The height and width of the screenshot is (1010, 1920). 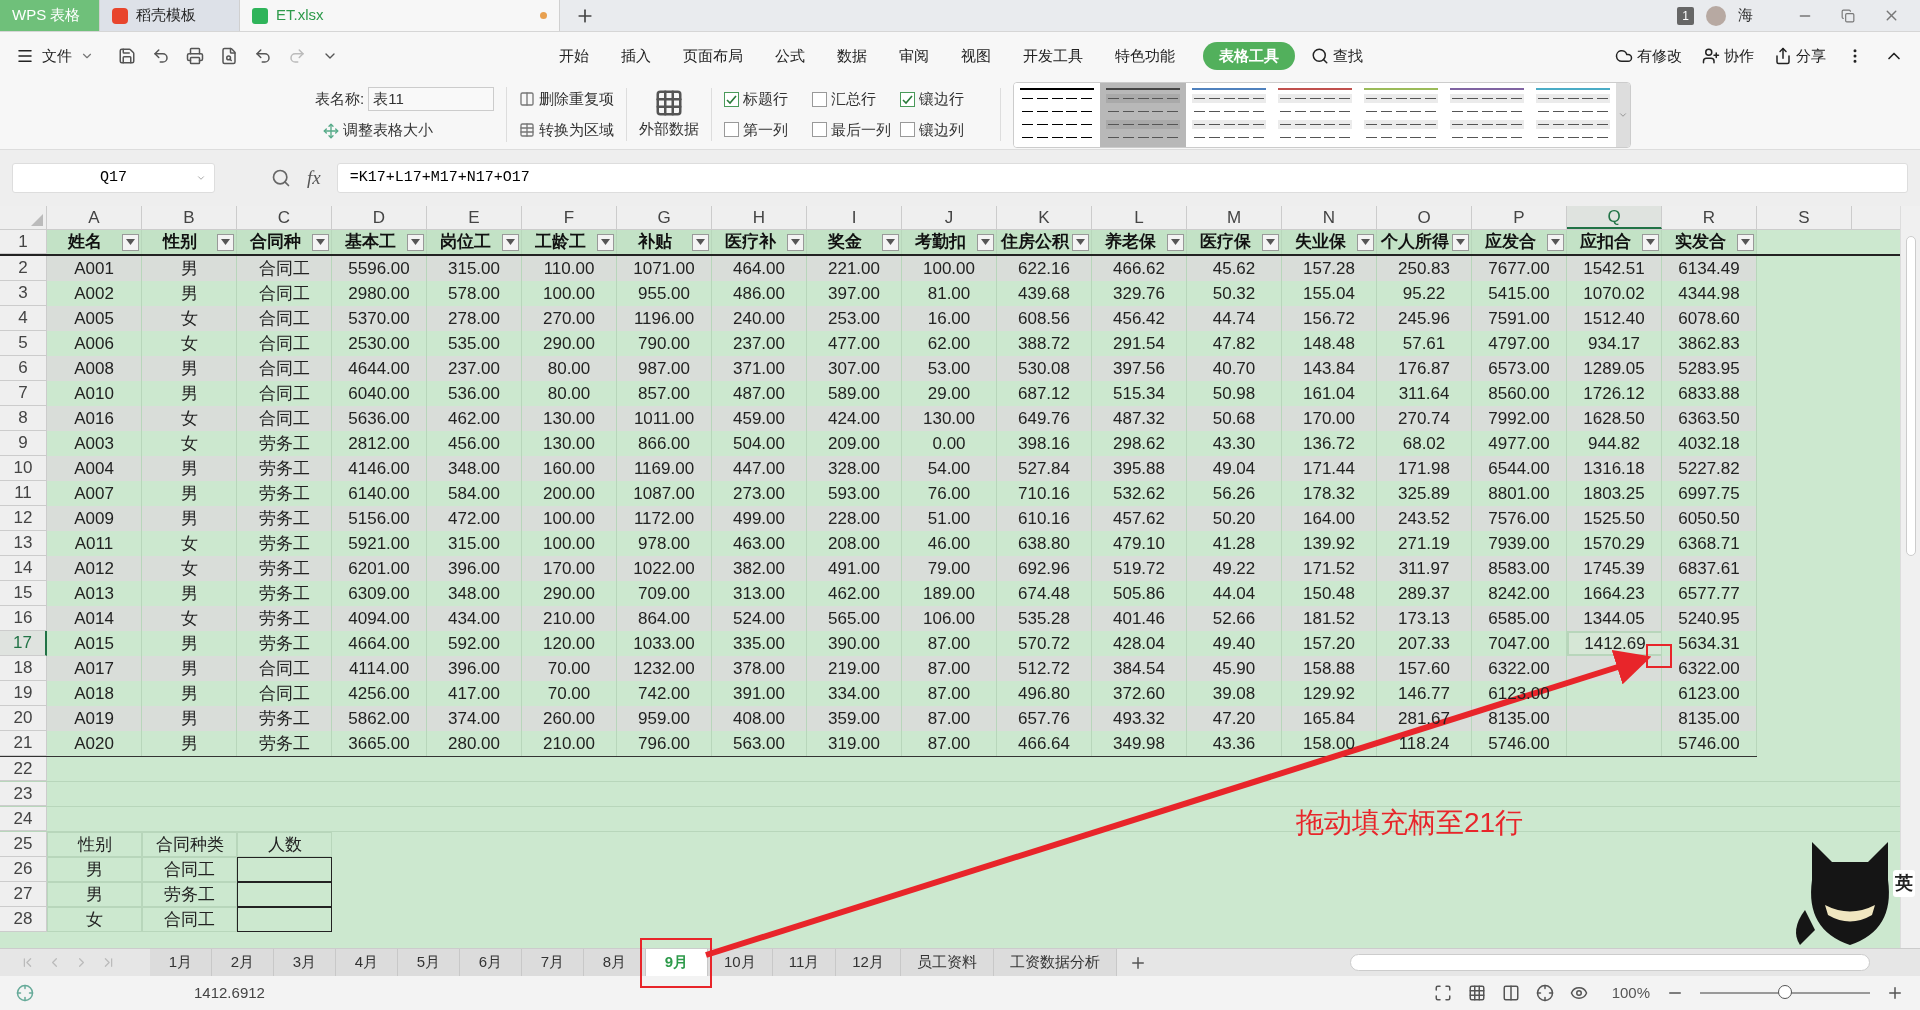 What do you see at coordinates (1648, 56) in the screenshot?
I see `action-button: 有修改` at bounding box center [1648, 56].